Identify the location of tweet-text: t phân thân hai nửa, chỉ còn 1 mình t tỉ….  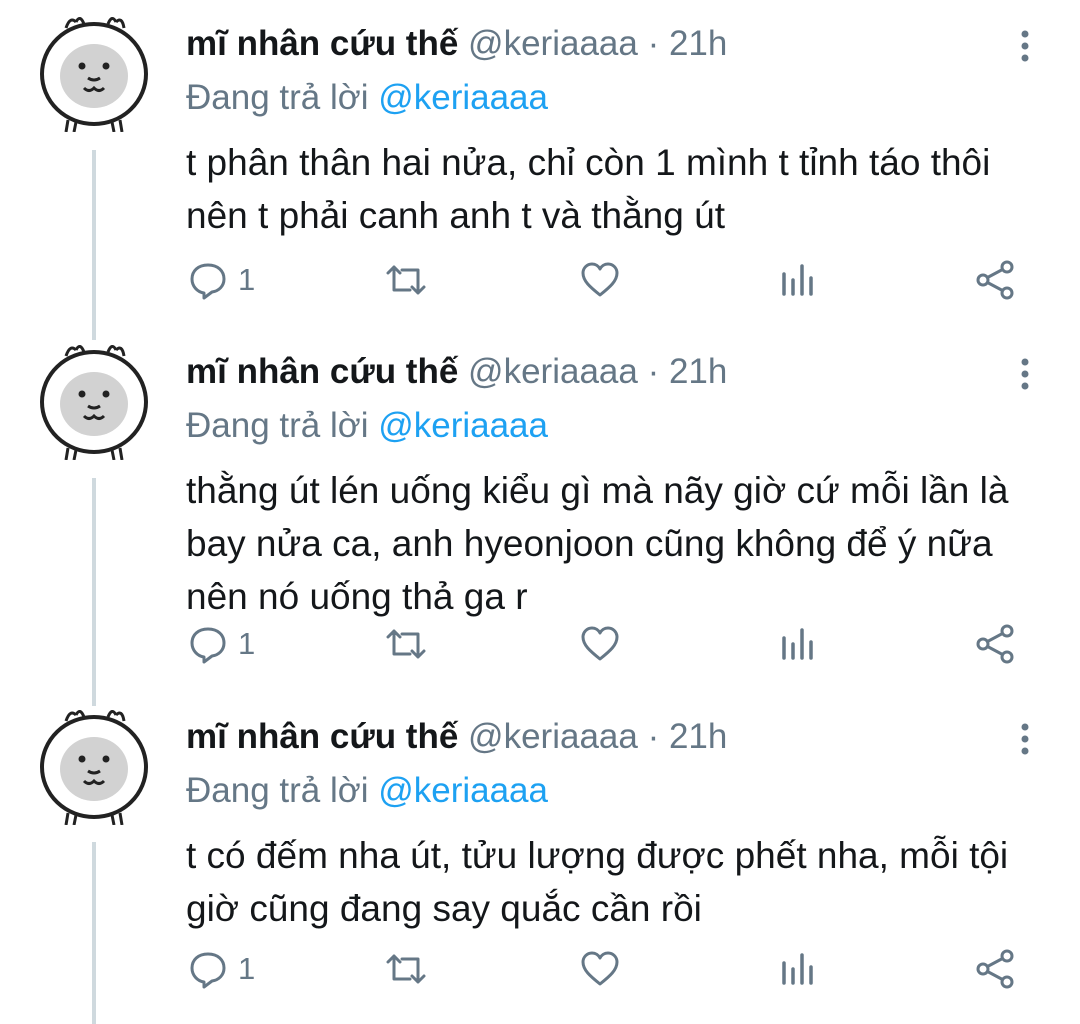
(588, 189).